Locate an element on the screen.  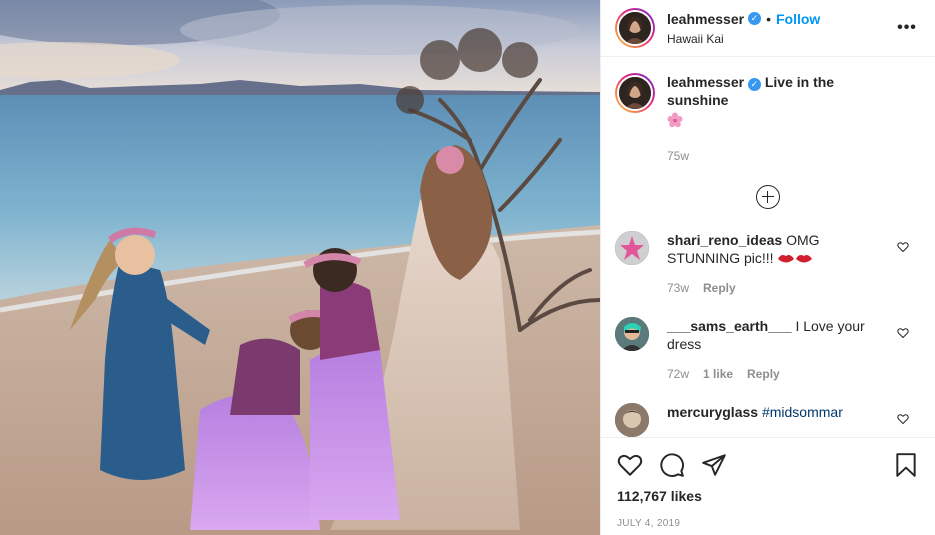
author-avatar is located at coordinates (635, 28).